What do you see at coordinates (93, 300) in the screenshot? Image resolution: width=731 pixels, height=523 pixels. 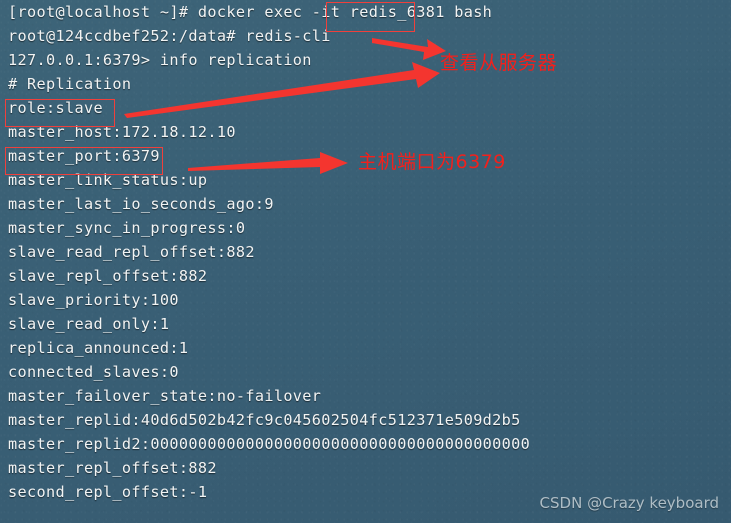 I see `terminal-line: slave_priority:100` at bounding box center [93, 300].